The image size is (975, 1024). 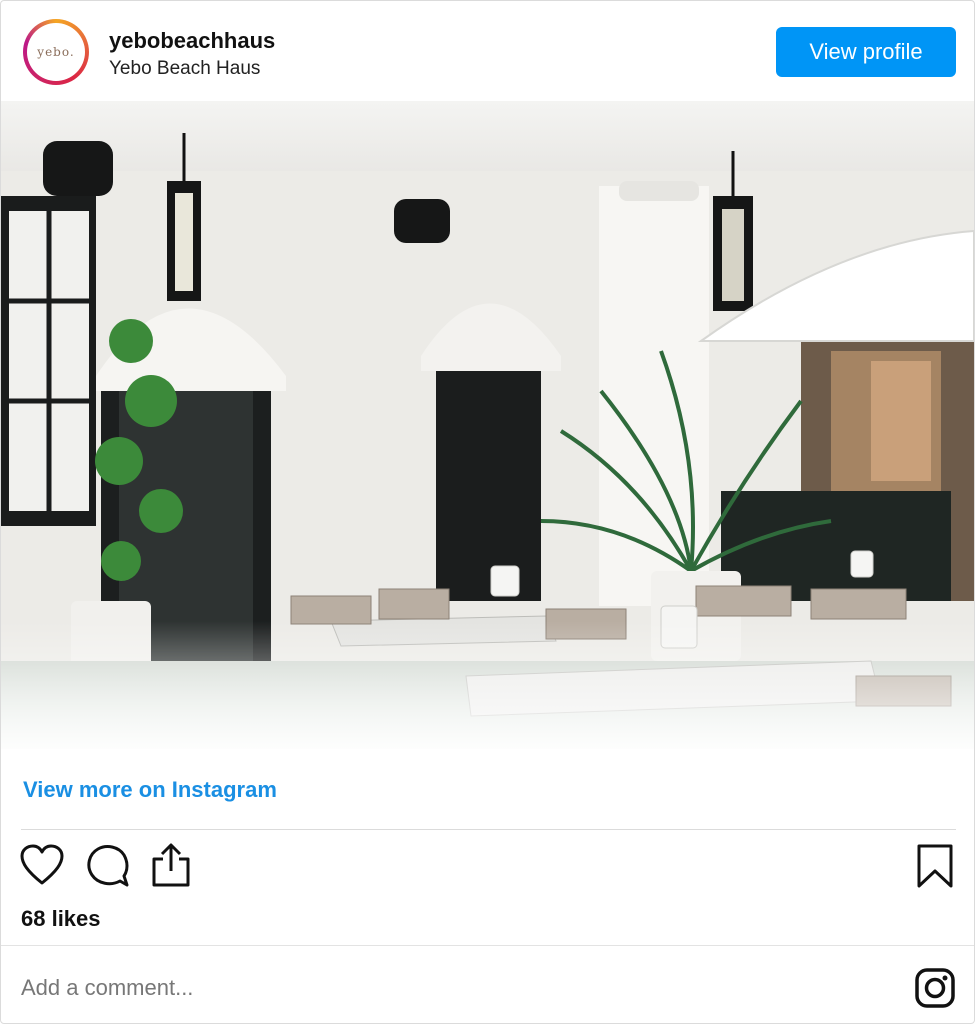 I want to click on username-link: yebobeachhaus, so click(x=192, y=41).